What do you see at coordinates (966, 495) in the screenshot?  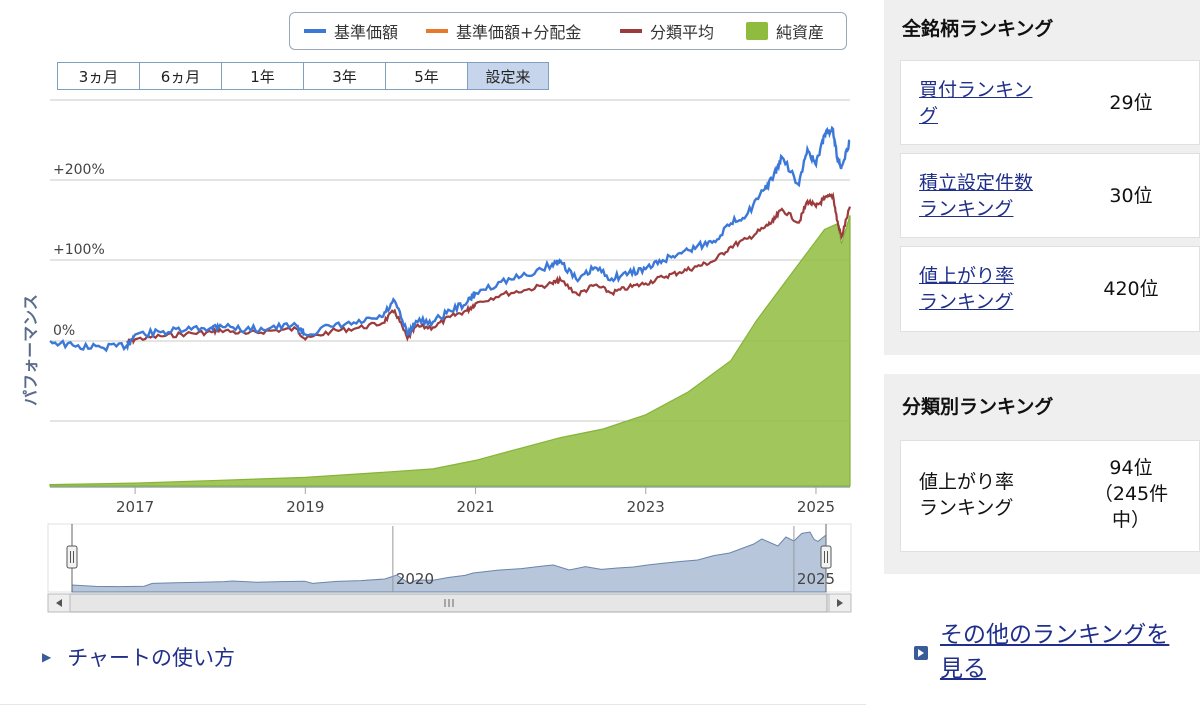 I see `class-ranking-label: 値上がり率 ランキング` at bounding box center [966, 495].